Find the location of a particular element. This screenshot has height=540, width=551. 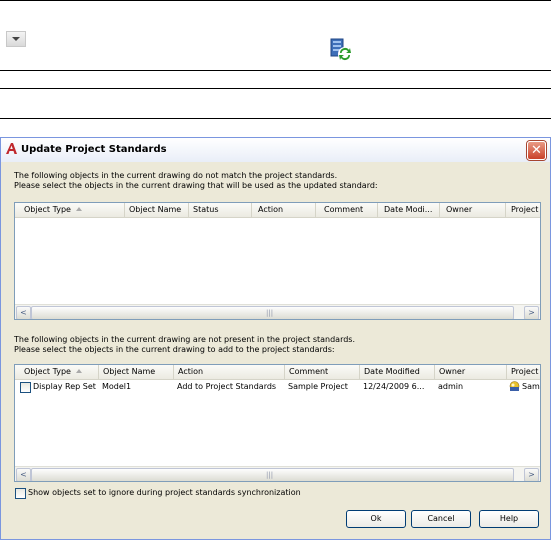

cell-project: Samp is located at coordinates (531, 386).